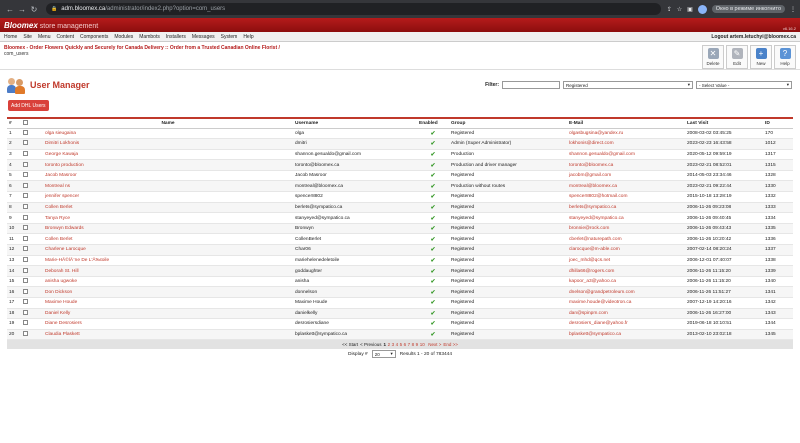 This screenshot has height=443, width=800. I want to click on select-all-checkbox, so click(25, 122).